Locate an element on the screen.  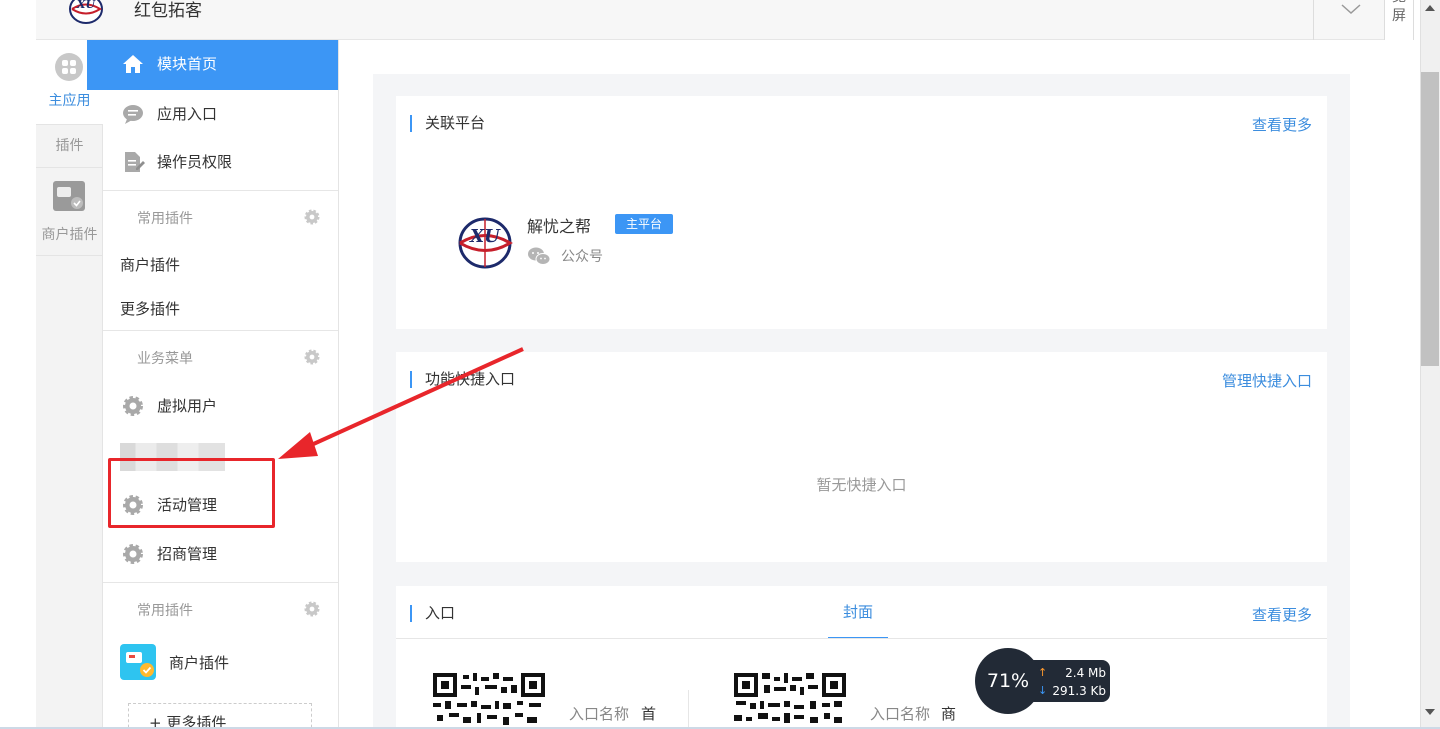
rail-main-app-label: 主应用 is located at coordinates (69, 101).